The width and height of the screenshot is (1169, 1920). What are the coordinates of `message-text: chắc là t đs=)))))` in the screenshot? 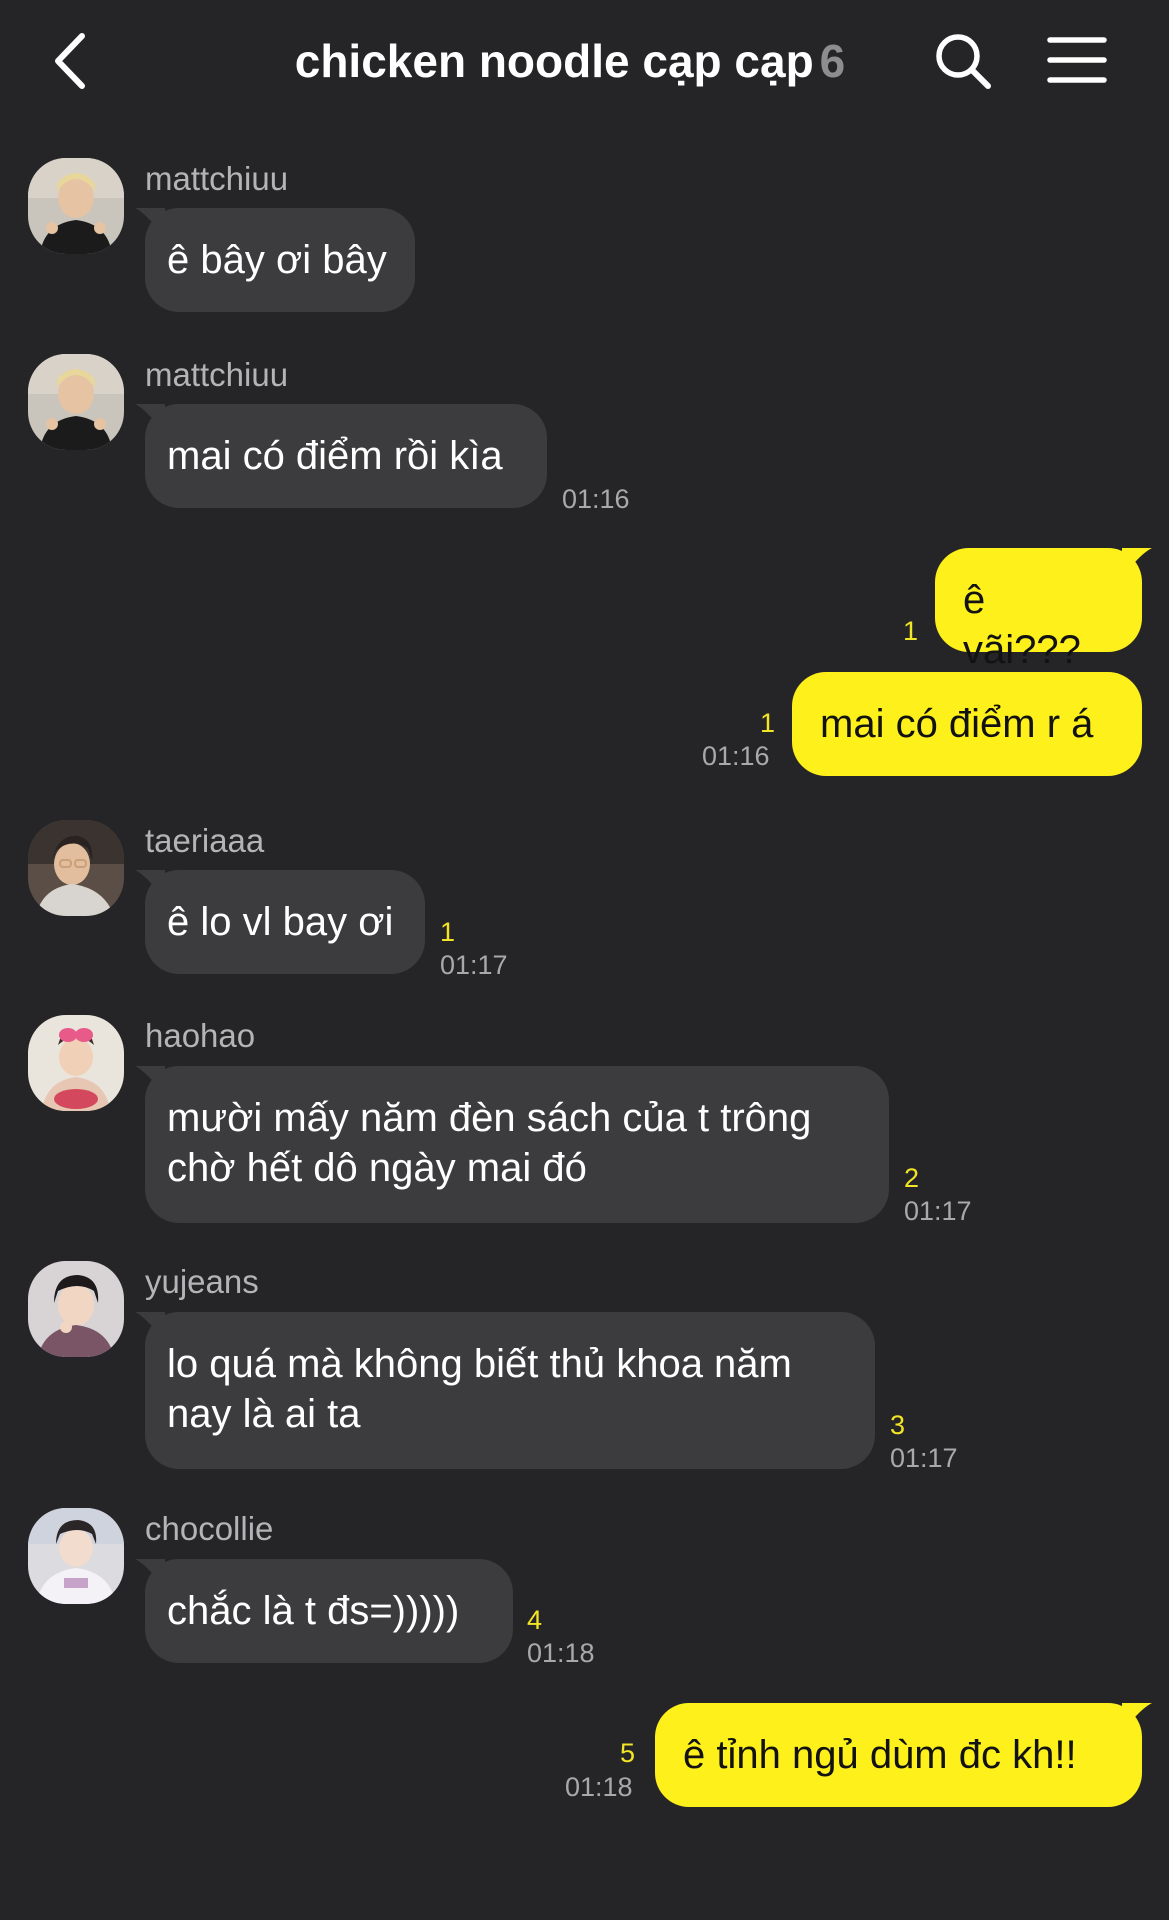 It's located at (313, 1611).